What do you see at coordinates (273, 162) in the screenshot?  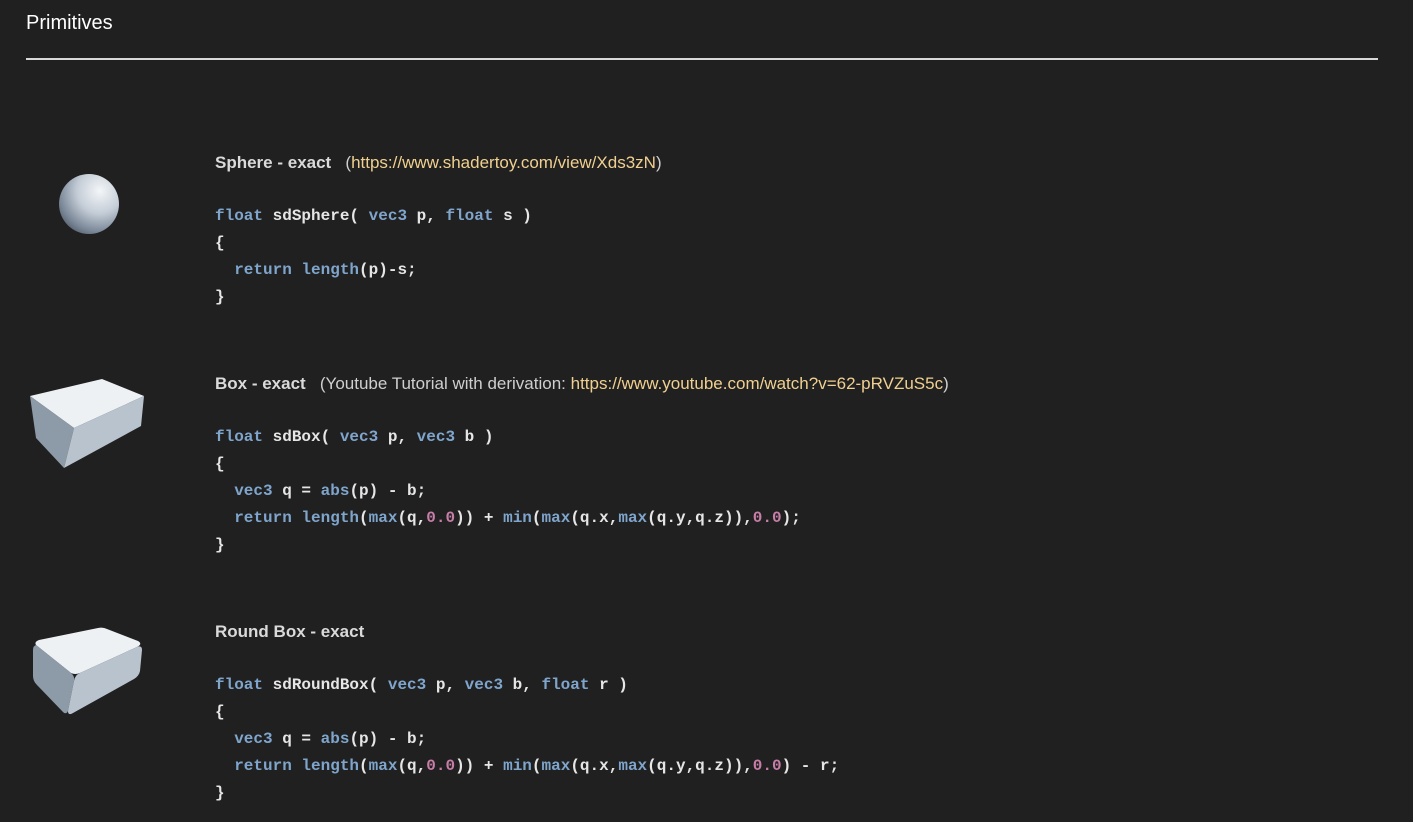 I see `entry-title: Sphere - exact` at bounding box center [273, 162].